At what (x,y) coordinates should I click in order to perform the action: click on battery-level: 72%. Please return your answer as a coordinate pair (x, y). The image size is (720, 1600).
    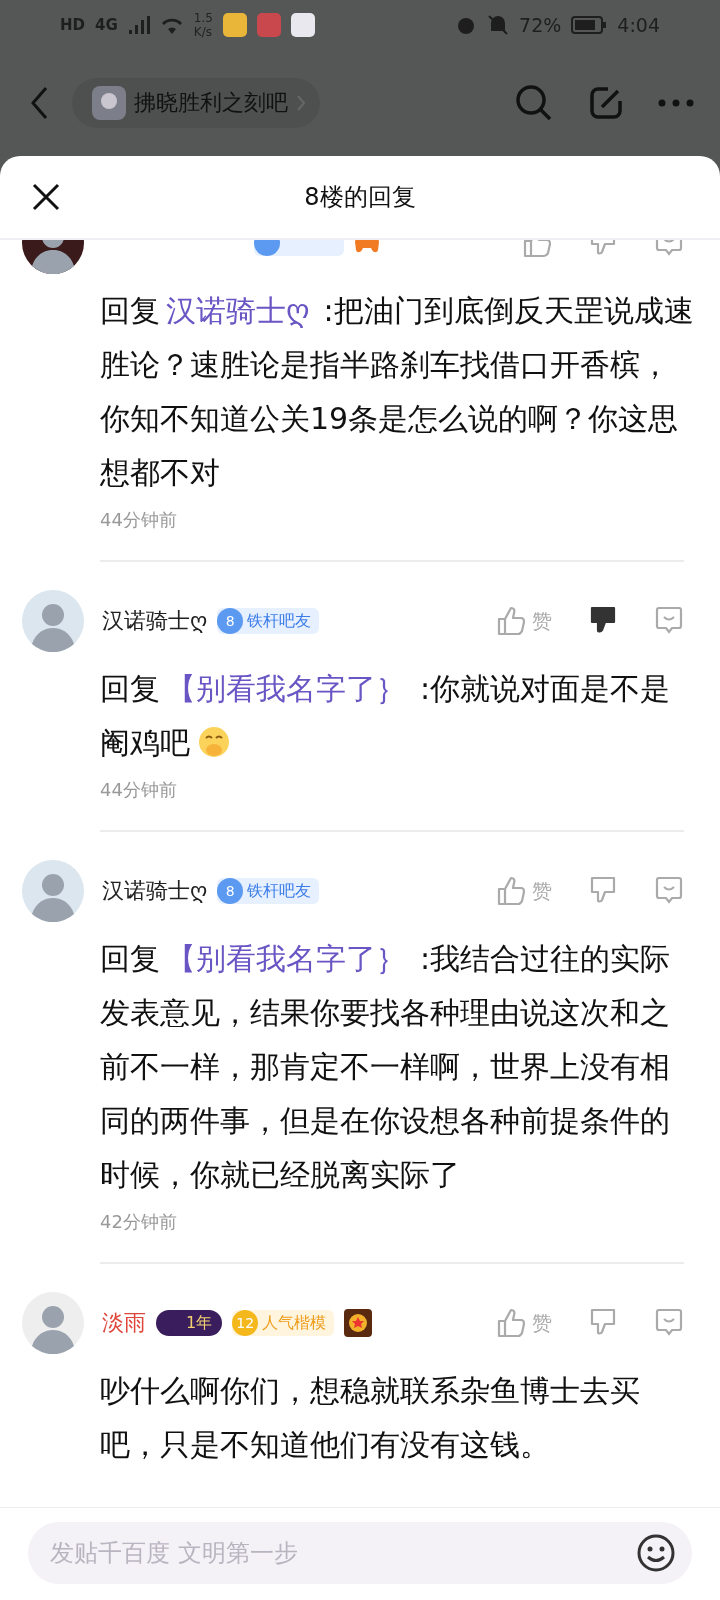
    Looking at the image, I should click on (540, 25).